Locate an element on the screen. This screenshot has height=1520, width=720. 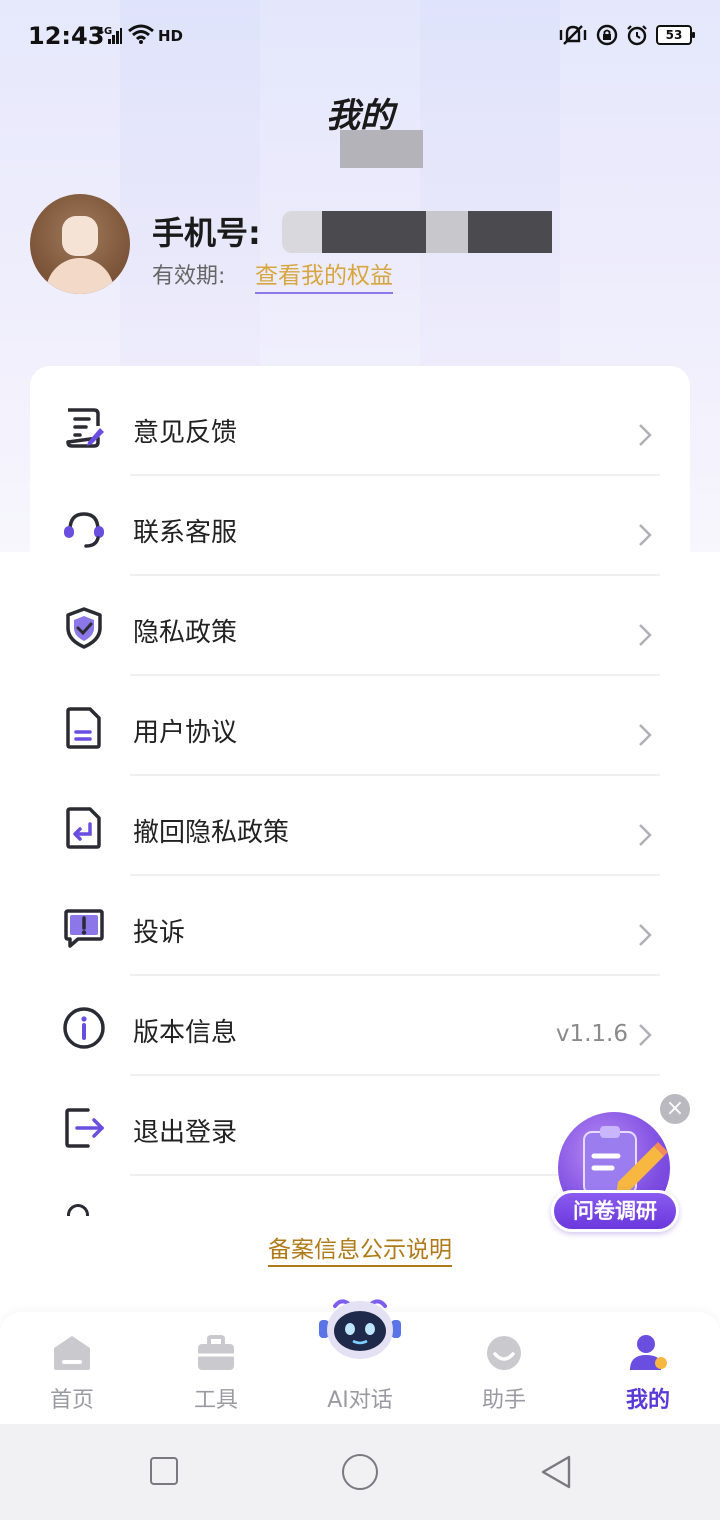
recent-apps-button is located at coordinates (164, 1471).